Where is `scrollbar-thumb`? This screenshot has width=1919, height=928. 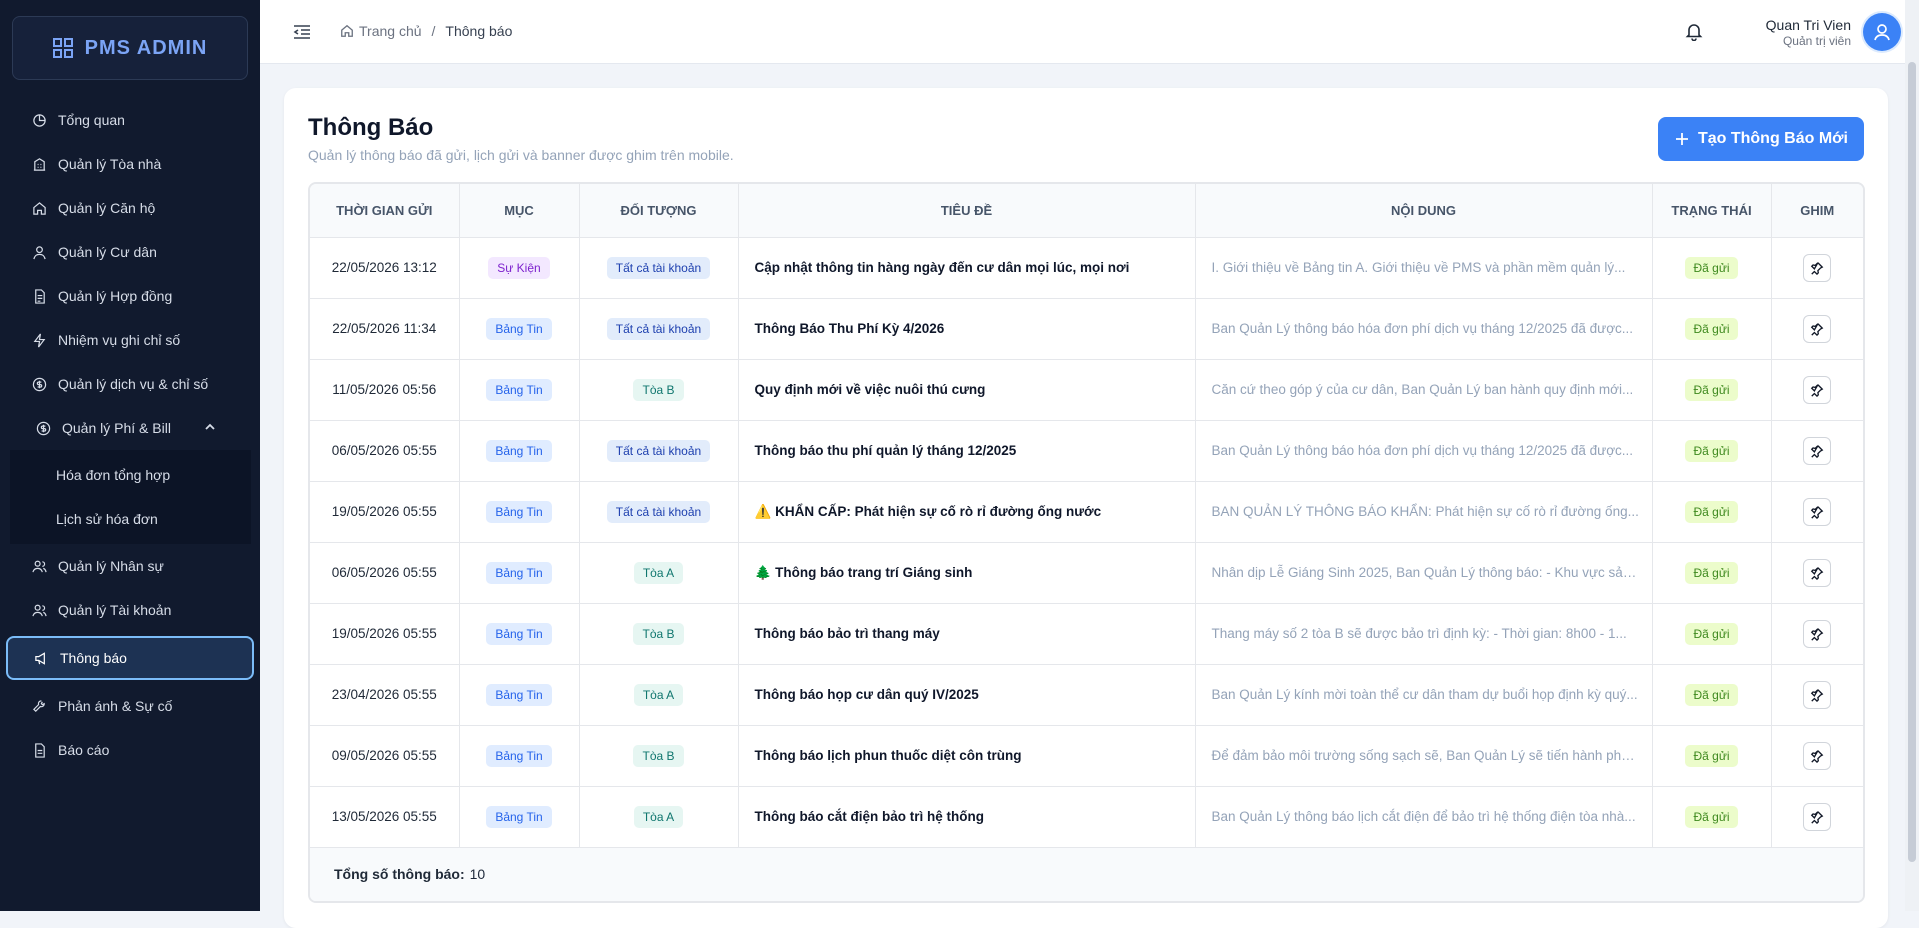 scrollbar-thumb is located at coordinates (1912, 462).